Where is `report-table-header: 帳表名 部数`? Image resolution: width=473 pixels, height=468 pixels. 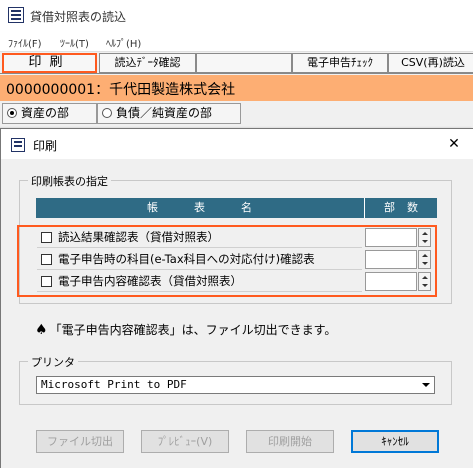 report-table-header: 帳表名 部数 is located at coordinates (236, 208).